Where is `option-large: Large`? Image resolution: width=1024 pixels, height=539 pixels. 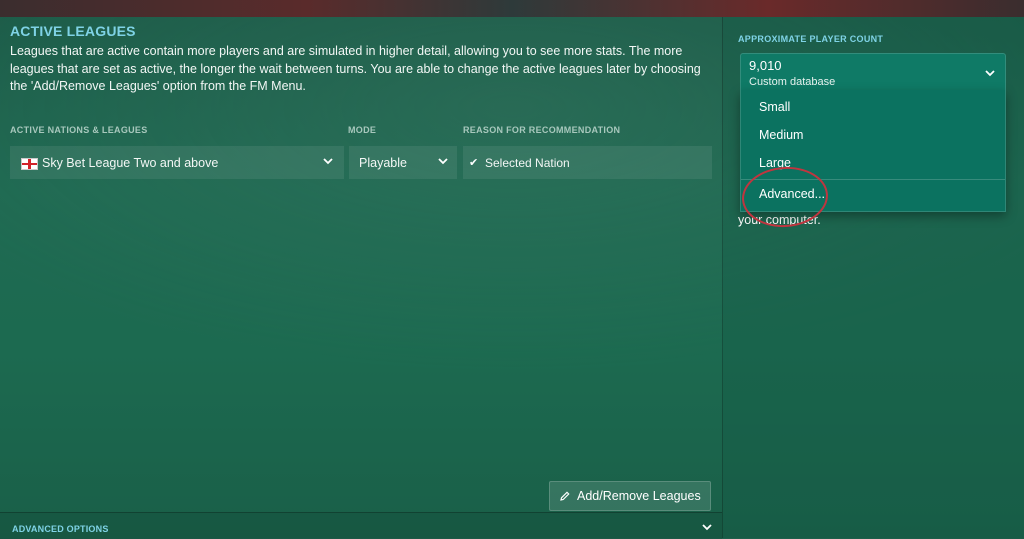 option-large: Large is located at coordinates (775, 163).